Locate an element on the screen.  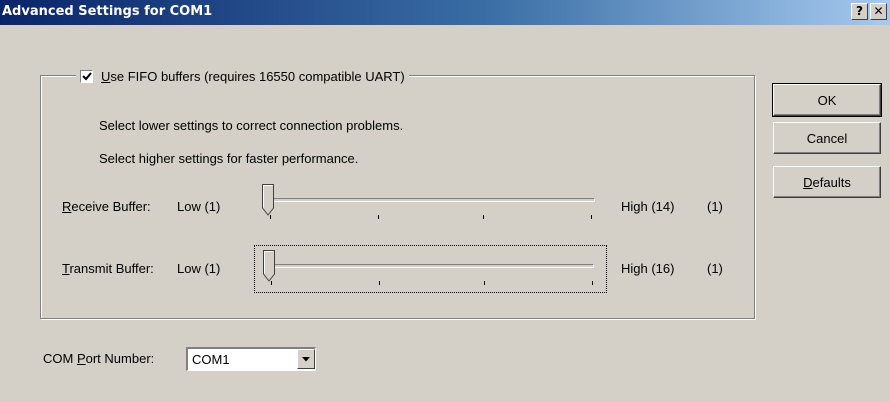
ok-button-label: OK is located at coordinates (827, 100).